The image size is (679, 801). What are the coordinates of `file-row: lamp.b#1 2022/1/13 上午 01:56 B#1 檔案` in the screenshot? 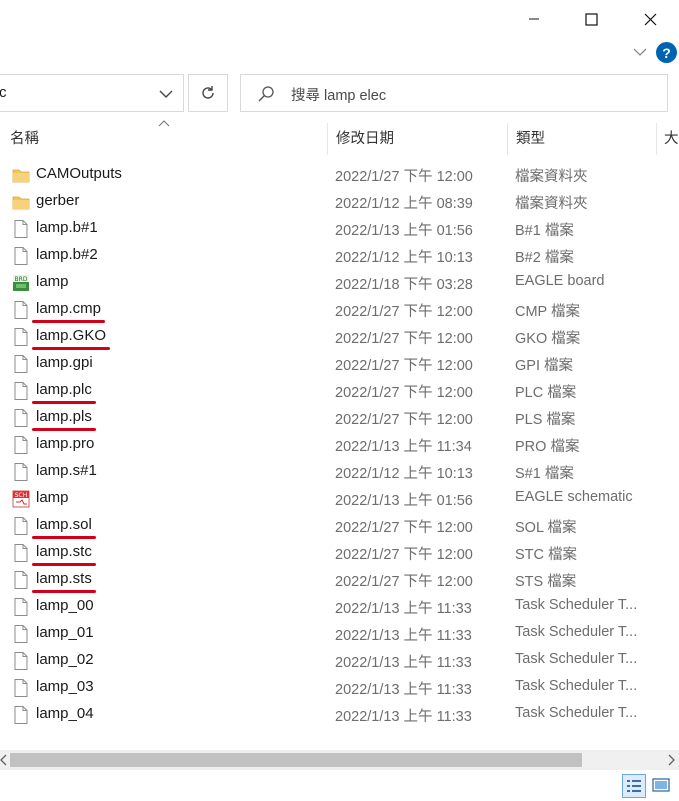 It's located at (339, 228).